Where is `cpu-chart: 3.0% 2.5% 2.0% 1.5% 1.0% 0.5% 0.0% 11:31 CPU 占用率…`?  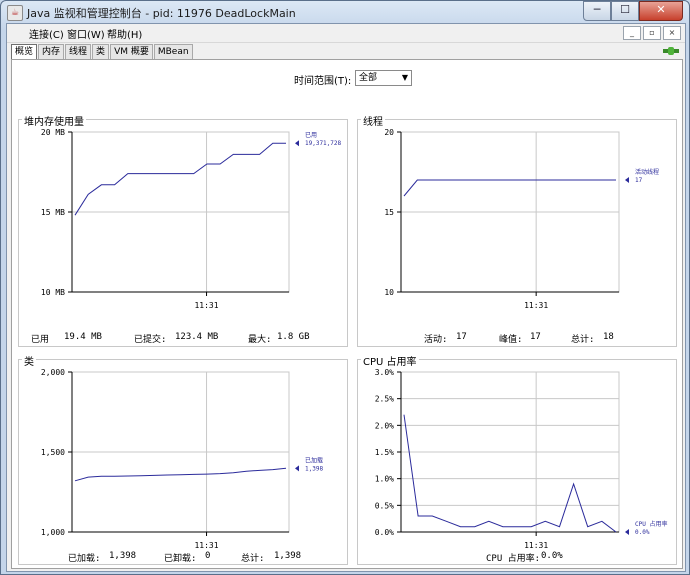 cpu-chart: 3.0% 2.5% 2.0% 1.5% 1.0% 0.5% 0.0% 11:31 CPU 占用率… is located at coordinates (521, 459).